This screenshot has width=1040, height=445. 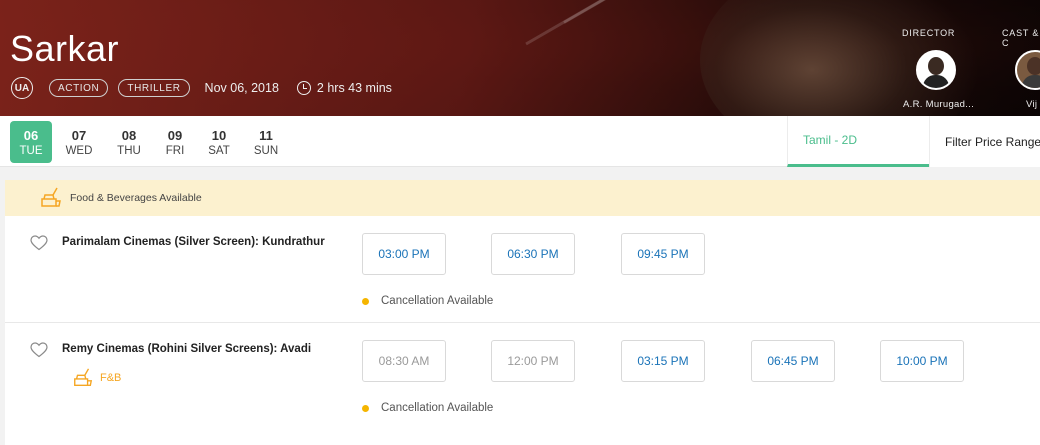 I want to click on date-number: 10, so click(x=219, y=135).